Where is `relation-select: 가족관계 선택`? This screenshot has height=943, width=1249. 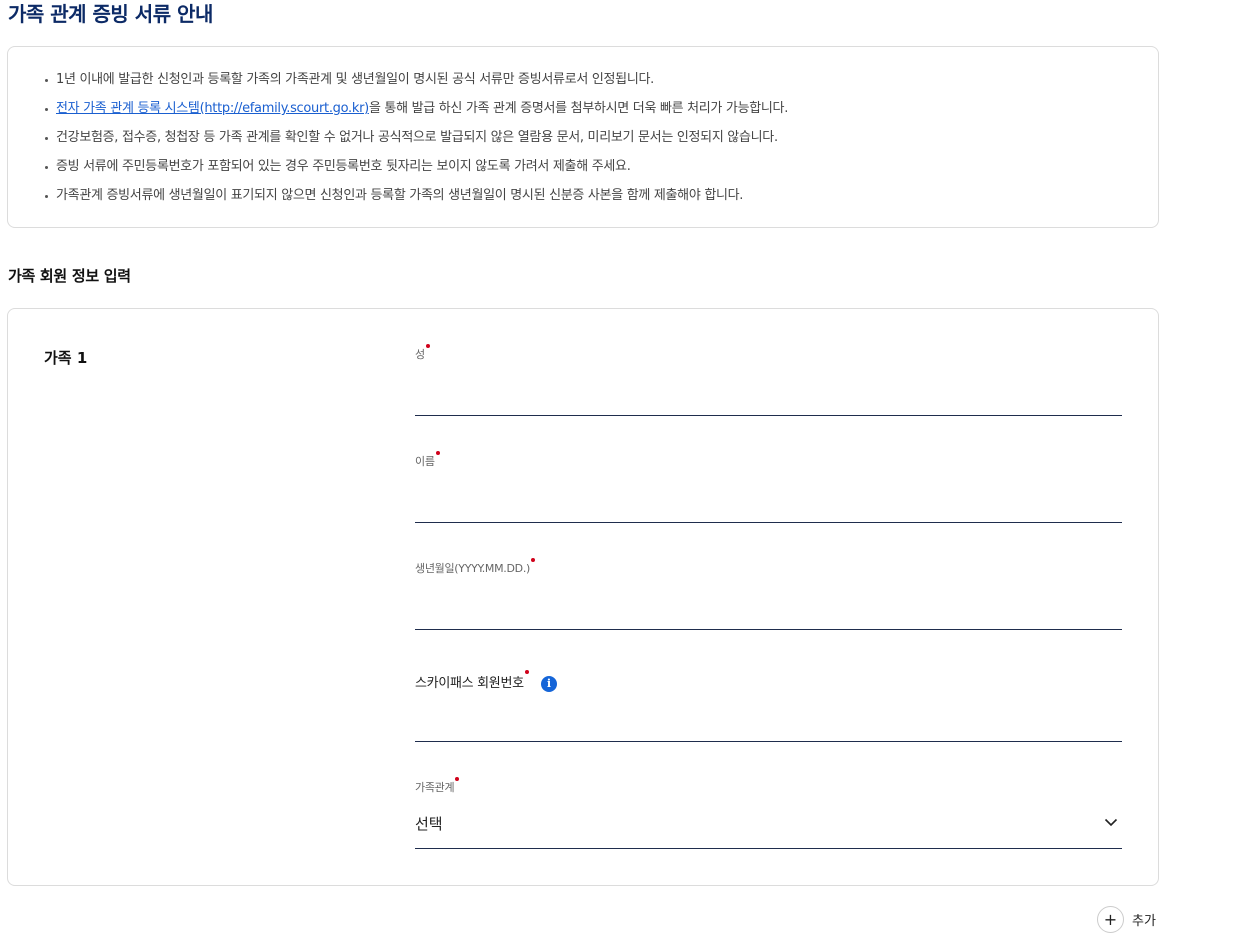
relation-select: 가족관계 선택 is located at coordinates (768, 813).